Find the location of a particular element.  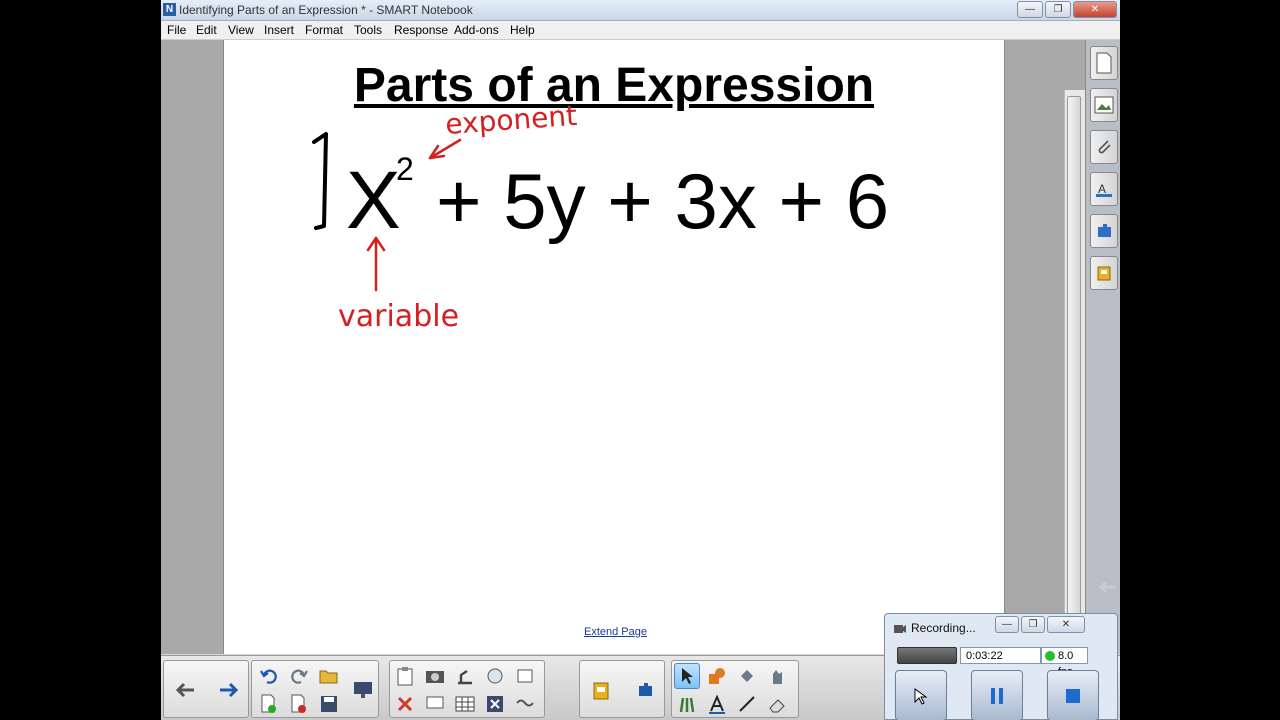

delete-icon is located at coordinates (405, 704).